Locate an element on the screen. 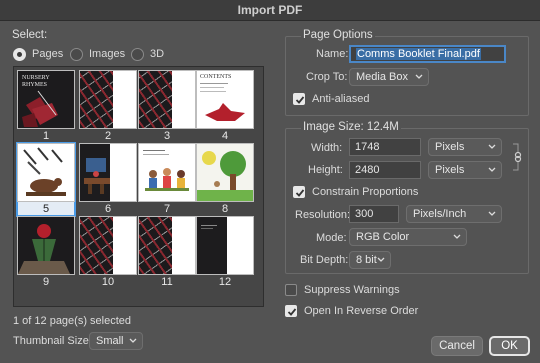  reverse-order-label: Open In Reverse Order is located at coordinates (361, 311).